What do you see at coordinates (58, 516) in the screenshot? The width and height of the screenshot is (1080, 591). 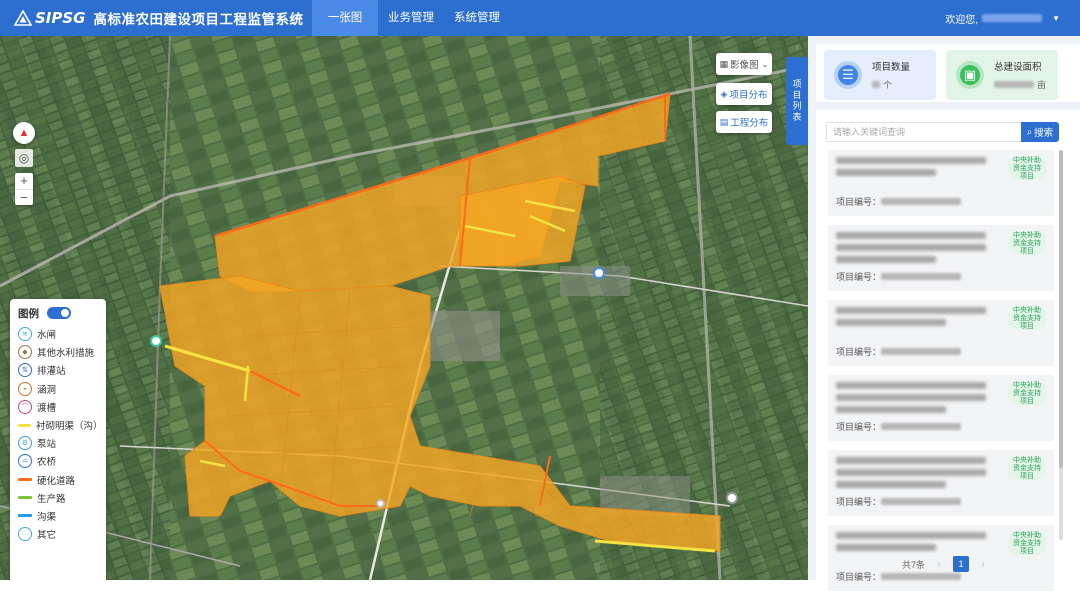 I see `legend-item: 沟渠` at bounding box center [58, 516].